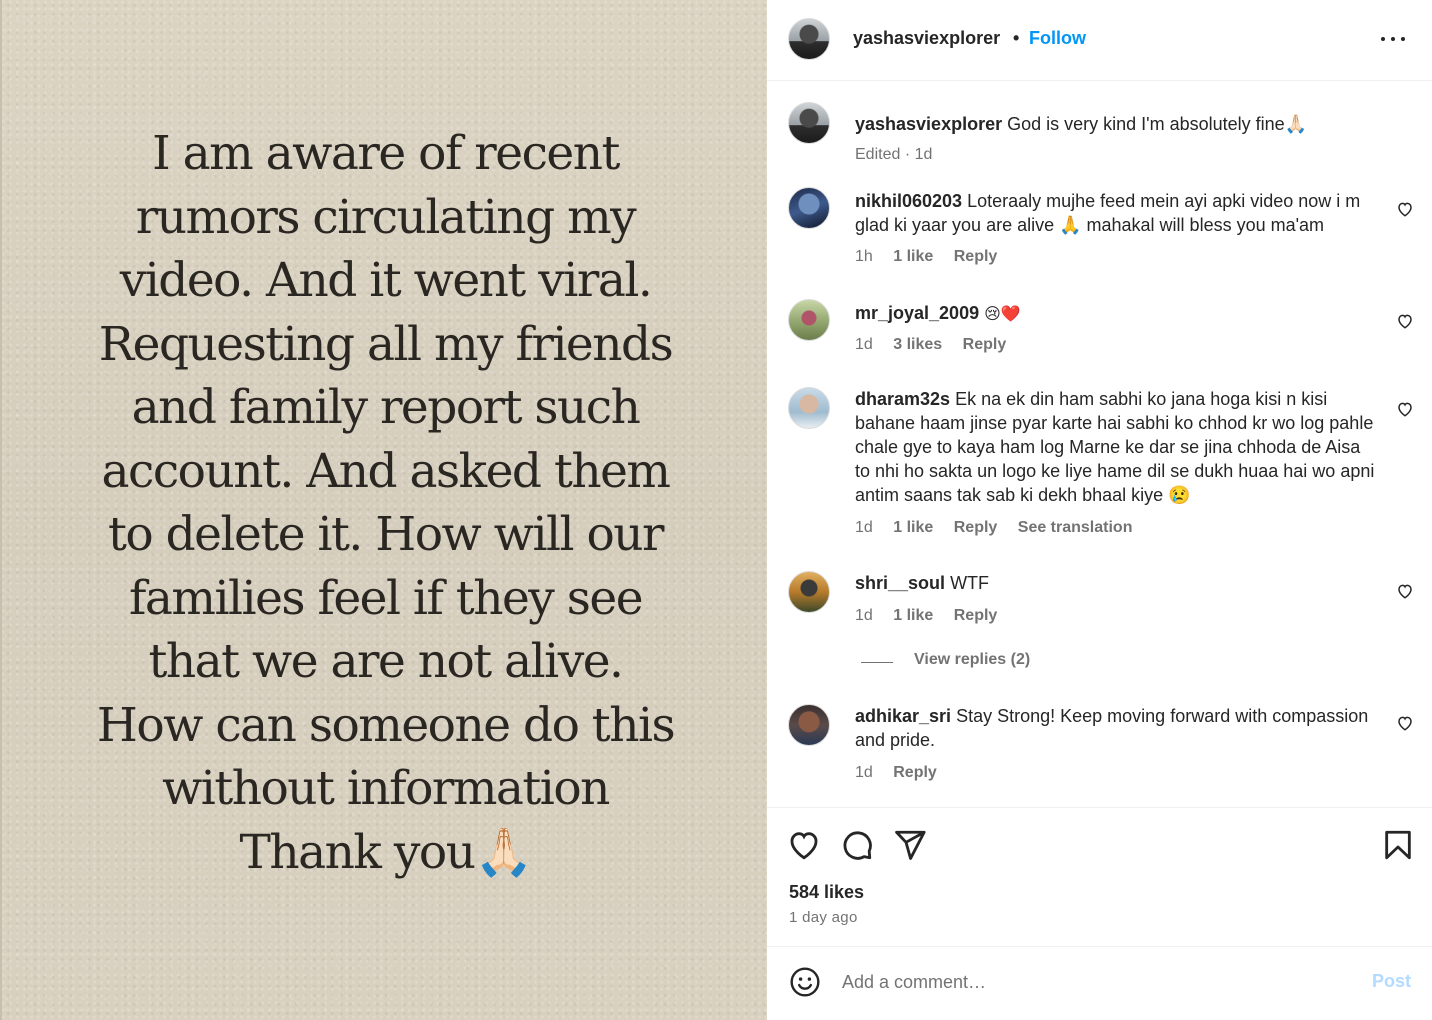  Describe the element at coordinates (877, 662) in the screenshot. I see `view-replies-divider` at that location.